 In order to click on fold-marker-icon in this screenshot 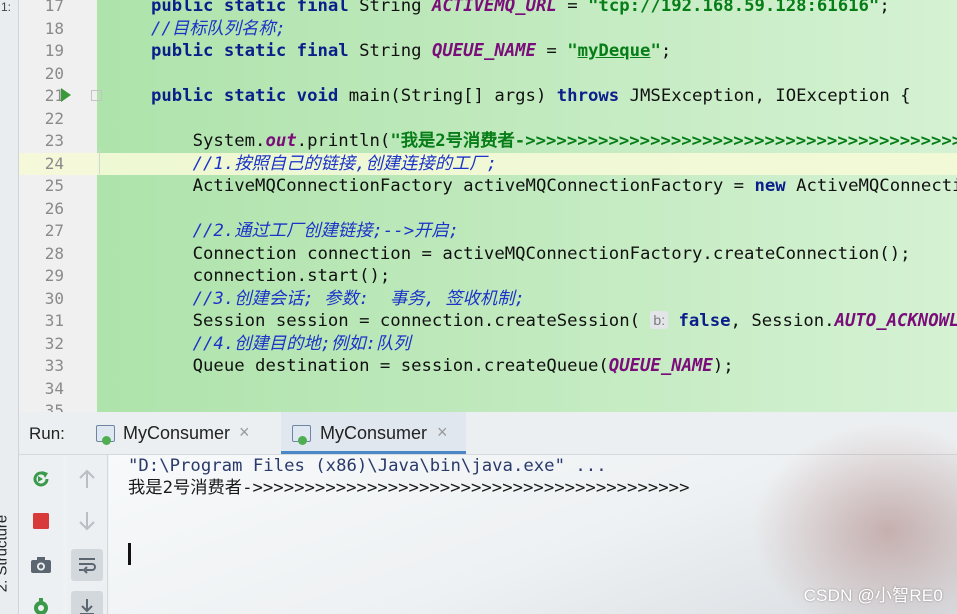, I will do `click(96, 95)`.